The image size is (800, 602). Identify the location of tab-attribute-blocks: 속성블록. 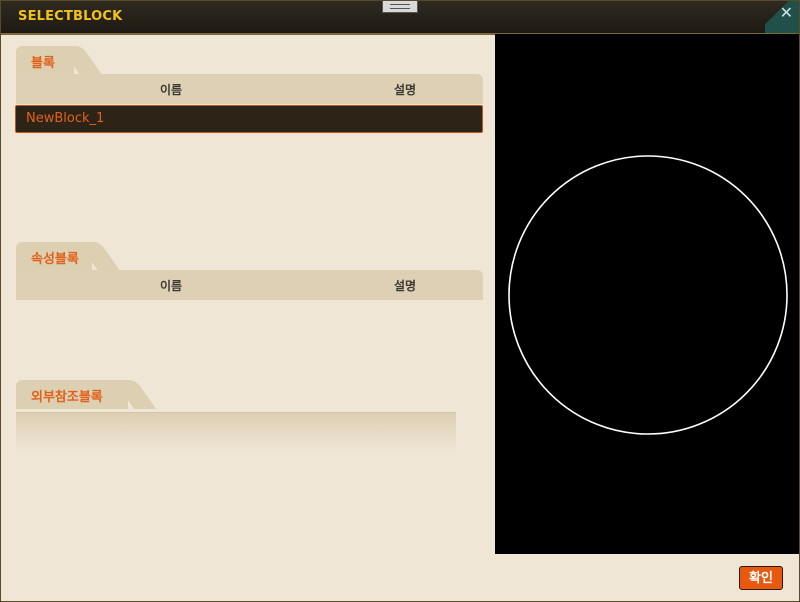
(54, 256).